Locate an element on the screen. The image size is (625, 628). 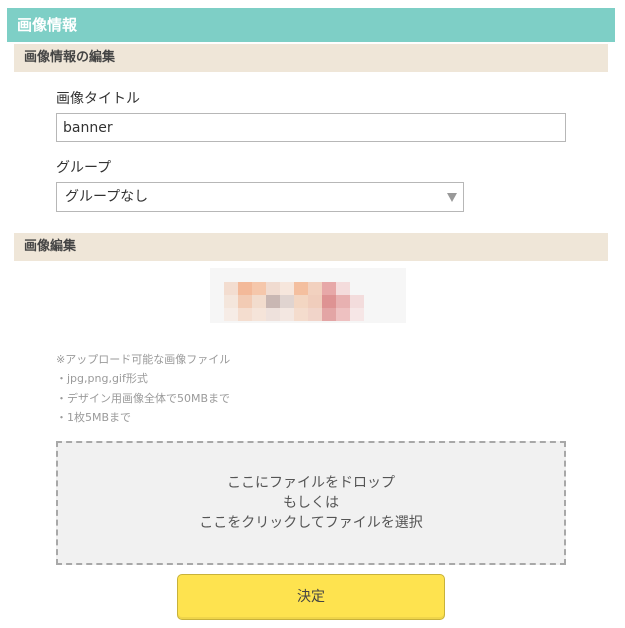
group-label: グループ is located at coordinates (84, 168).